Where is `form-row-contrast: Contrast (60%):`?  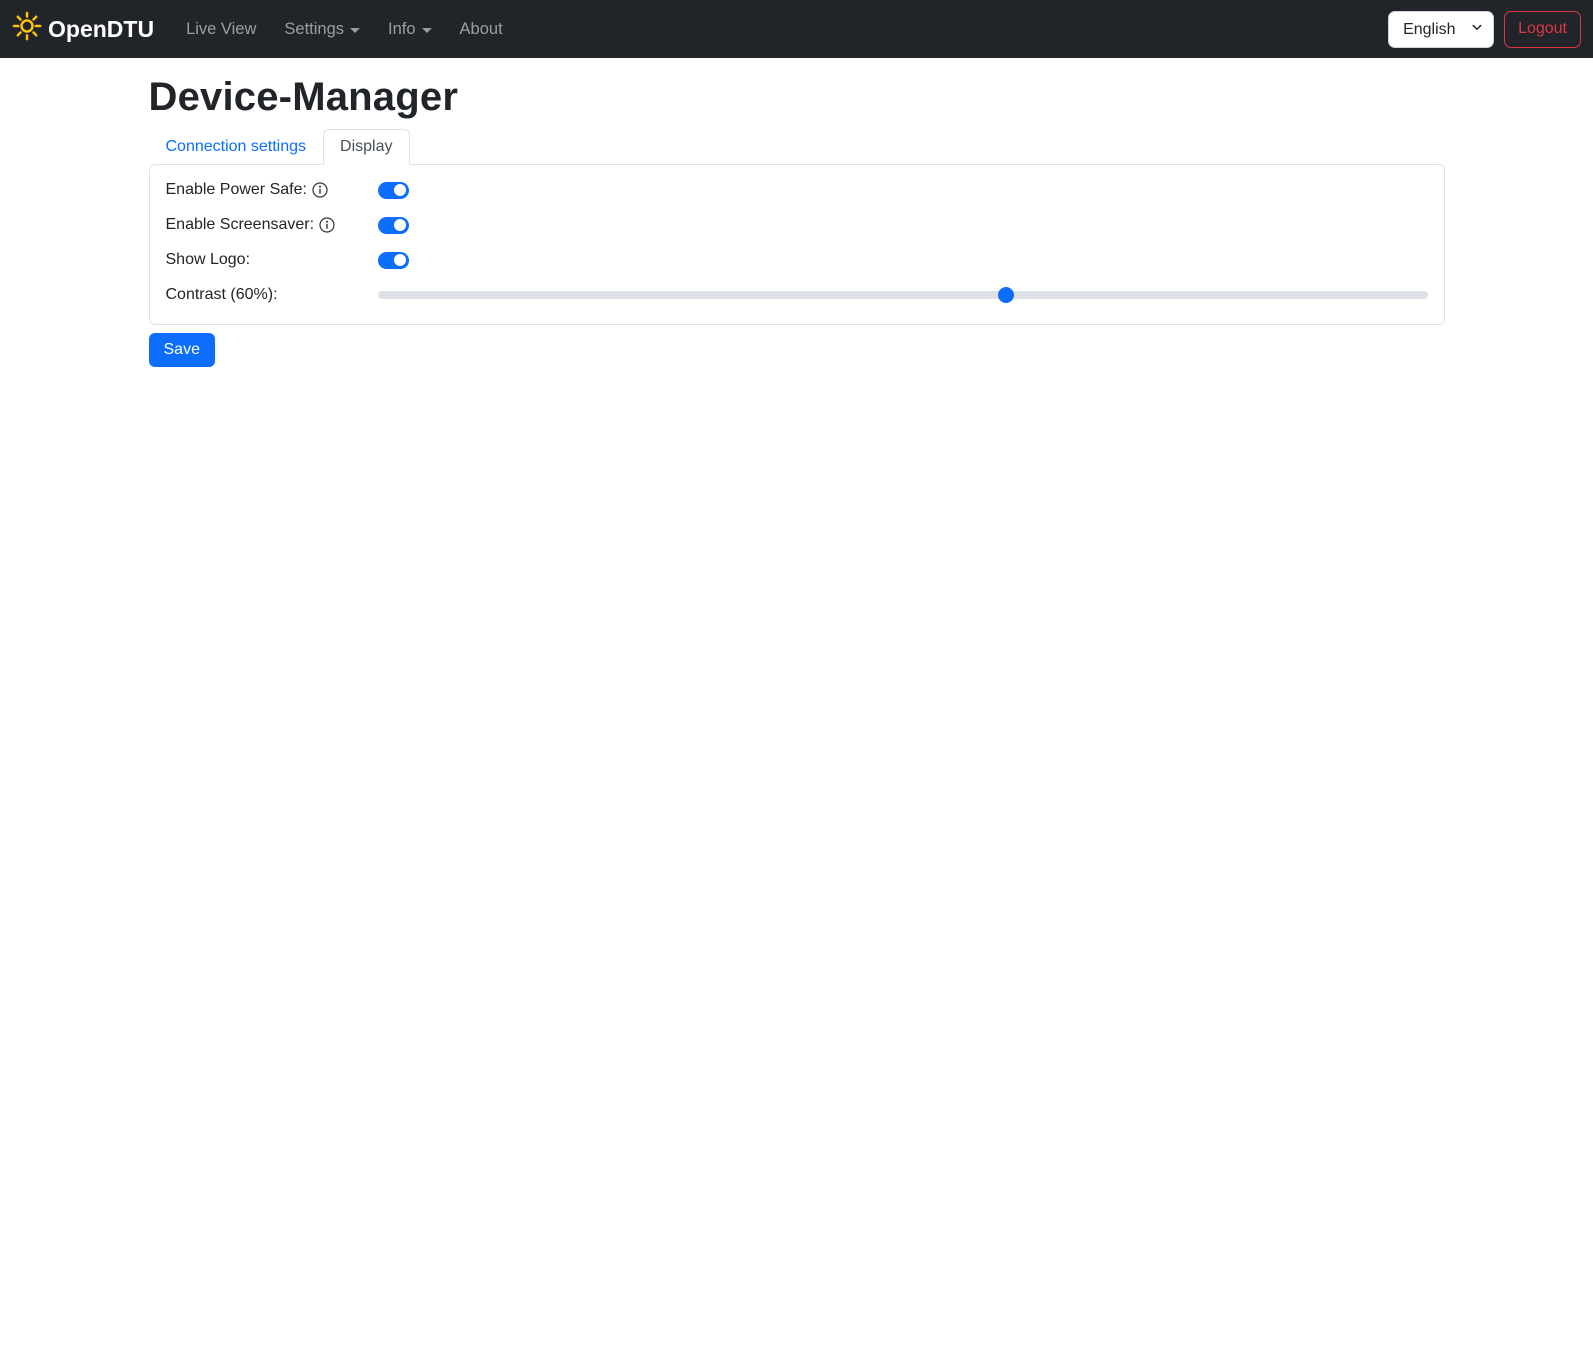
form-row-contrast: Contrast (60%): is located at coordinates (797, 295).